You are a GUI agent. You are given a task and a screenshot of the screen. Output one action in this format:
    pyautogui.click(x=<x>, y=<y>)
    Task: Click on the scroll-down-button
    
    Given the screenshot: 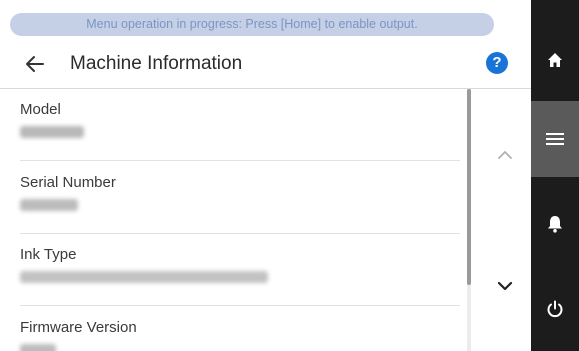 What is the action you would take?
    pyautogui.click(x=505, y=286)
    